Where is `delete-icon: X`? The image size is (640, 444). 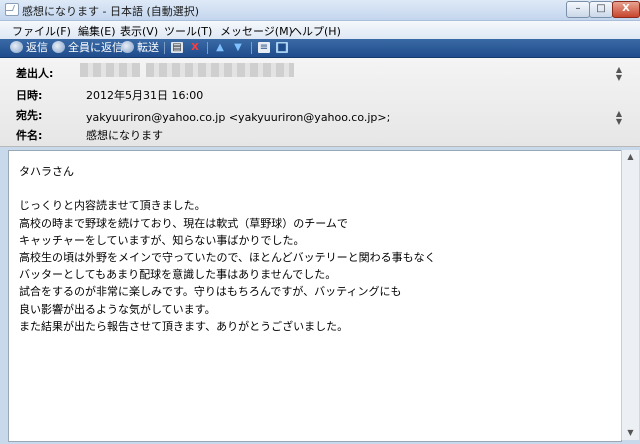 delete-icon: X is located at coordinates (195, 47).